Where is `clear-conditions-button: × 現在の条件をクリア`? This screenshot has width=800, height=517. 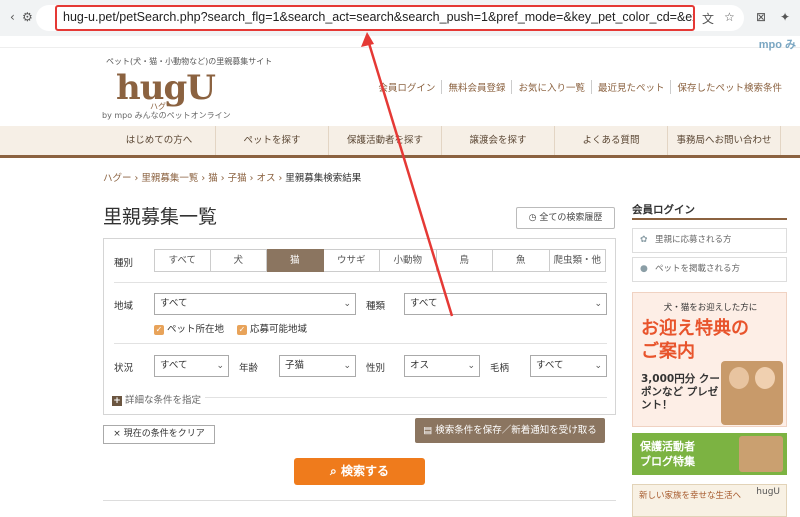 clear-conditions-button: × 現在の条件をクリア is located at coordinates (159, 434).